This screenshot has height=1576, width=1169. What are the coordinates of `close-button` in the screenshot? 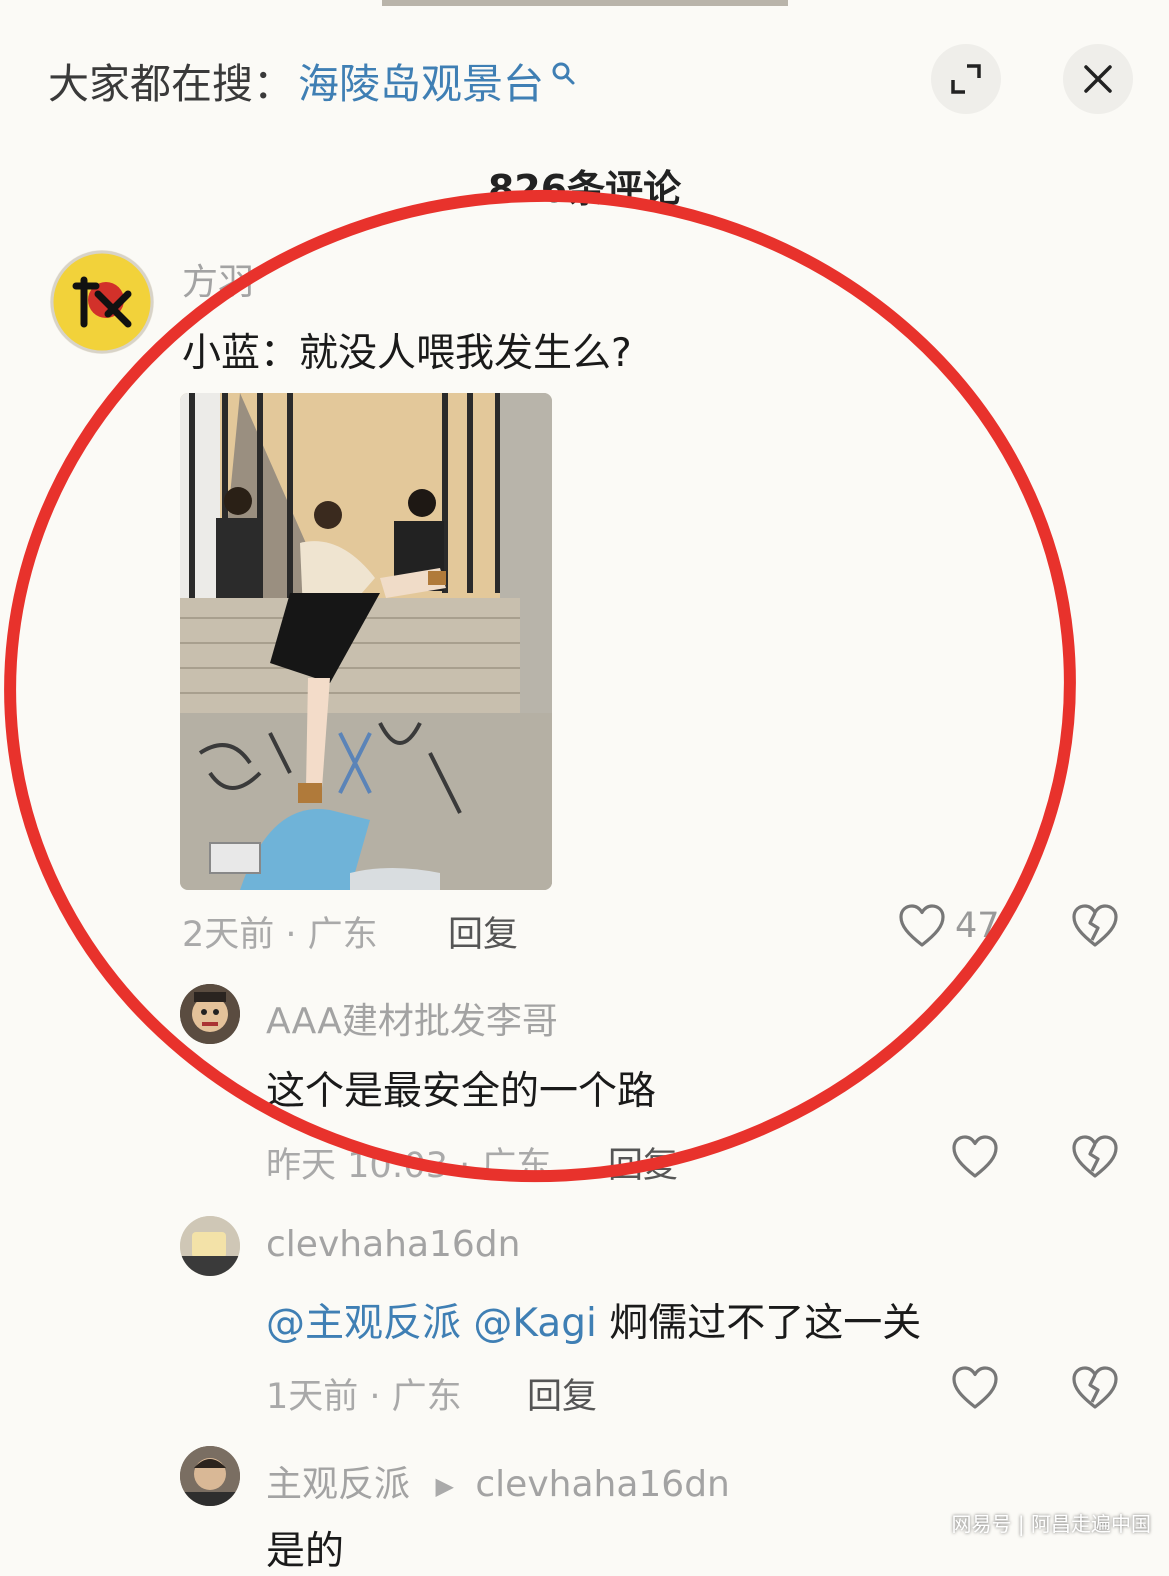 It's located at (1098, 79).